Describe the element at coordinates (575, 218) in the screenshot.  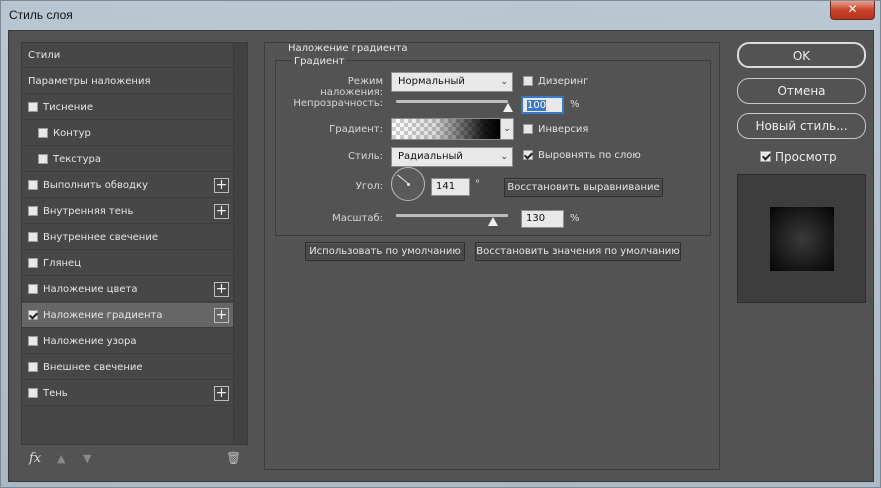
I see `scale-unit: %` at that location.